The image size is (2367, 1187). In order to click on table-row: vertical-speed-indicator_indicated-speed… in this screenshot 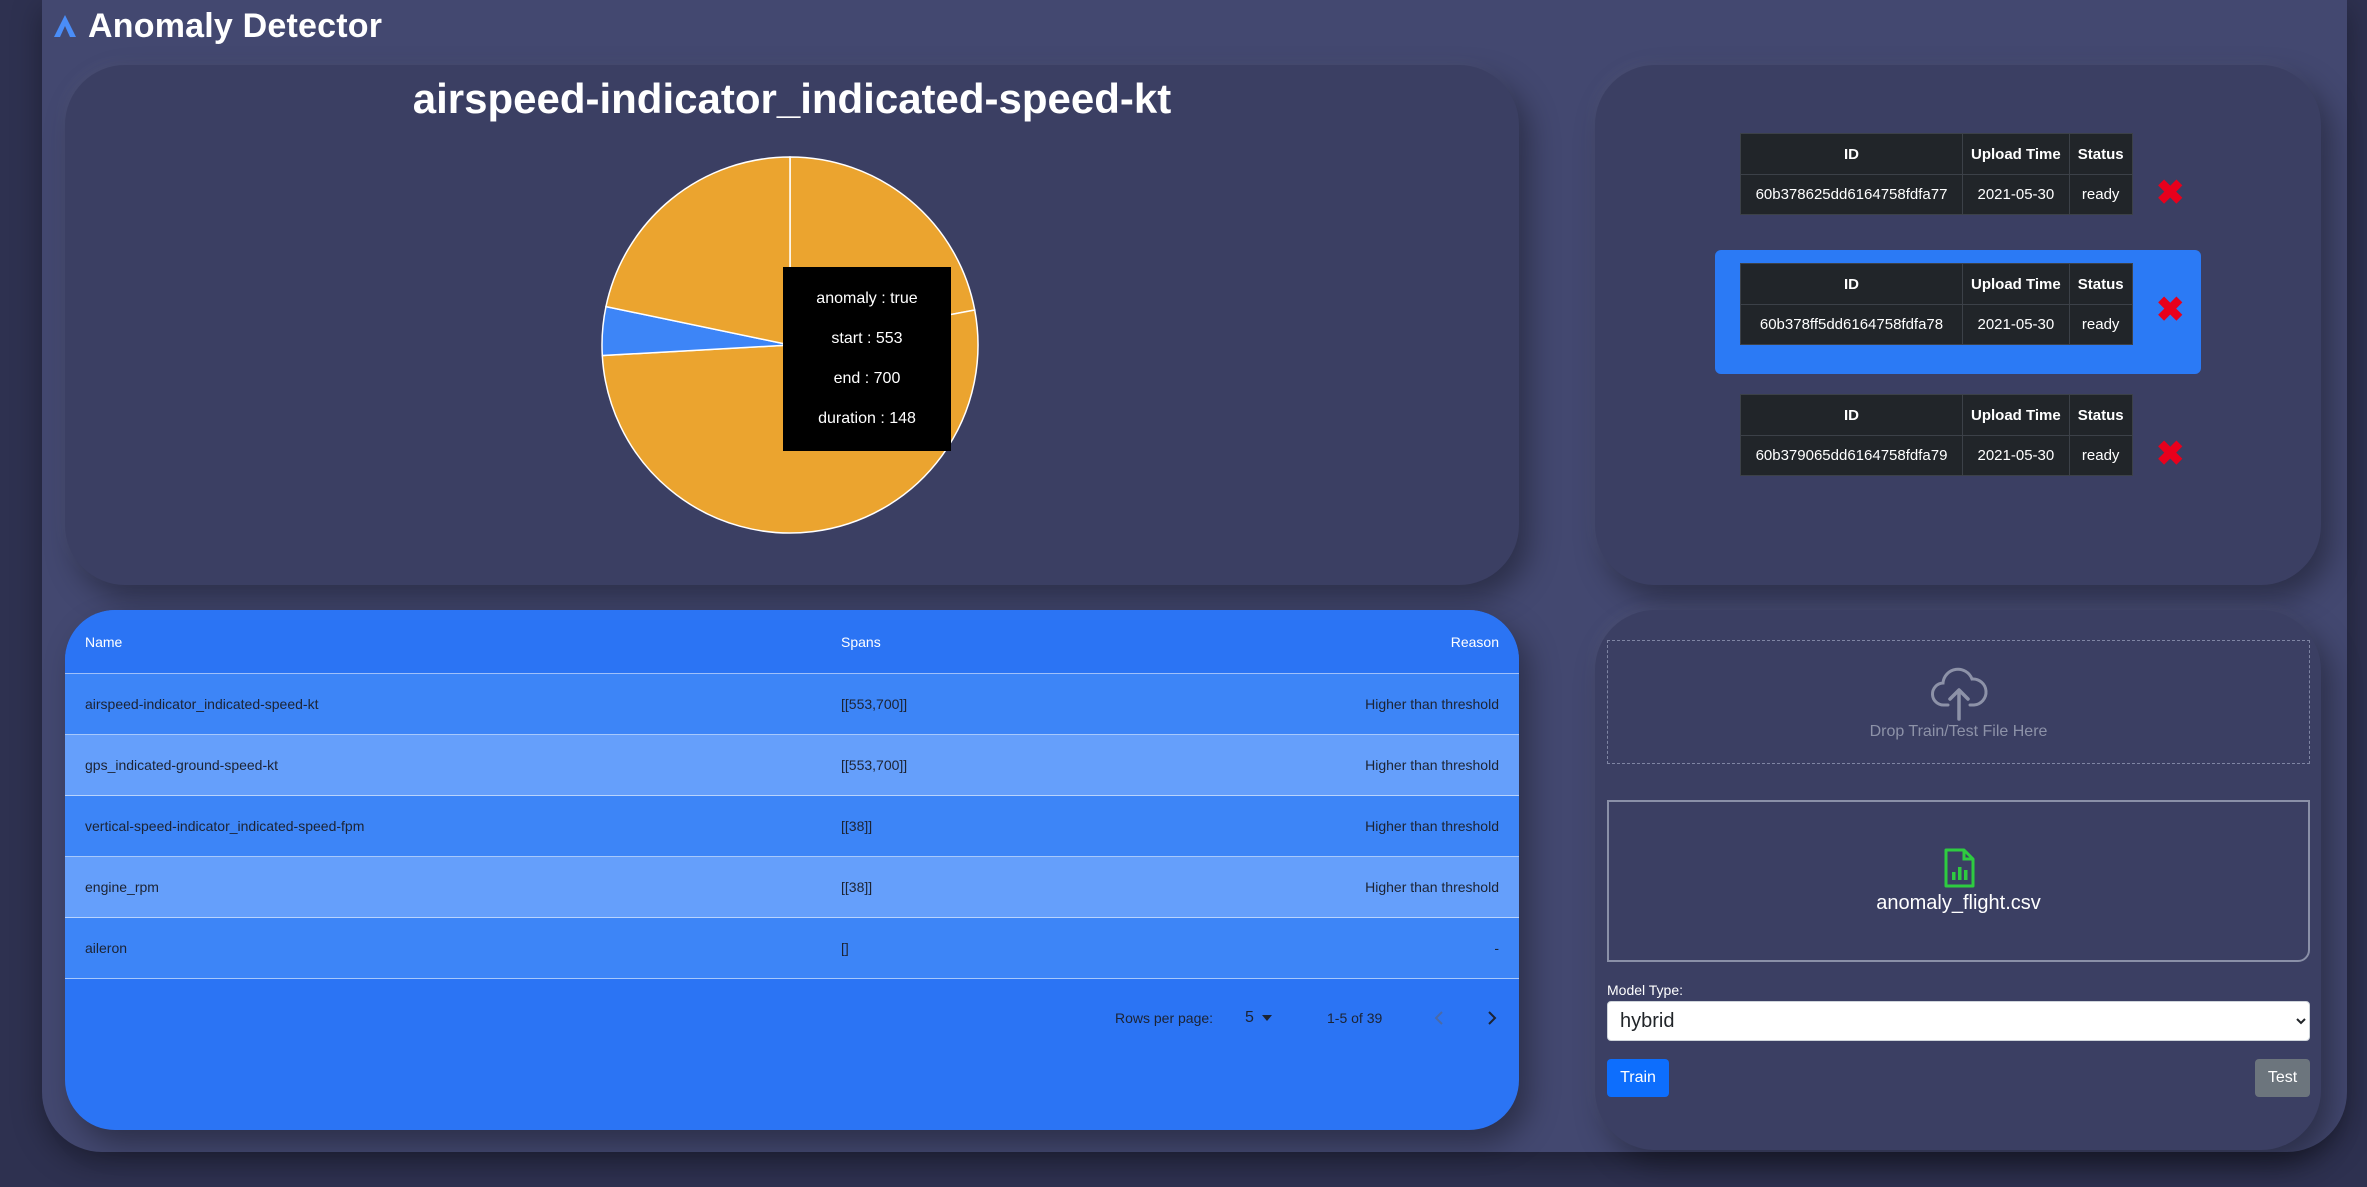, I will do `click(792, 826)`.